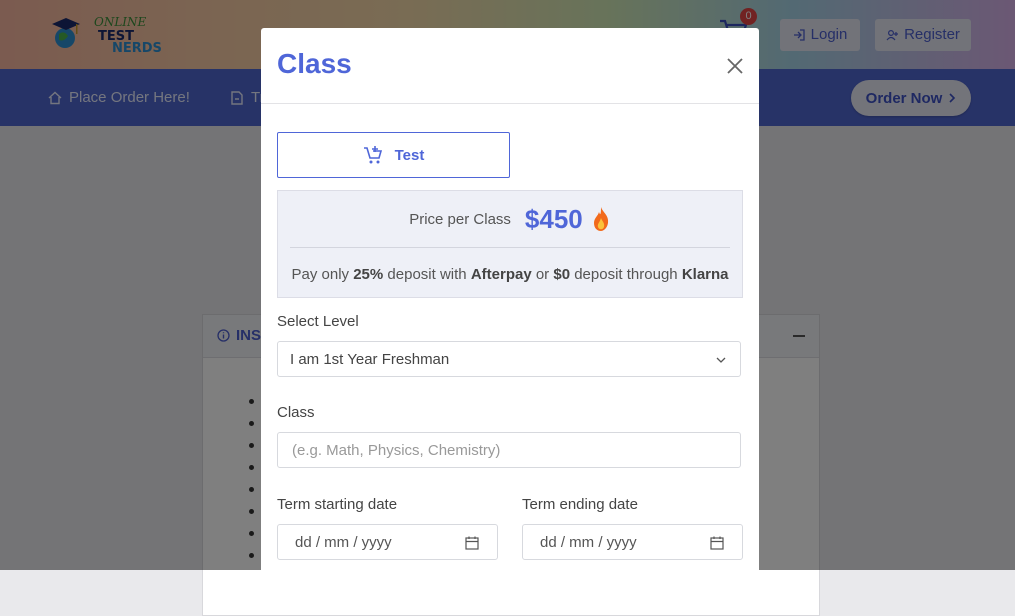 The height and width of the screenshot is (616, 1015). Describe the element at coordinates (337, 504) in the screenshot. I see `term-start-label: Term starting date` at that location.